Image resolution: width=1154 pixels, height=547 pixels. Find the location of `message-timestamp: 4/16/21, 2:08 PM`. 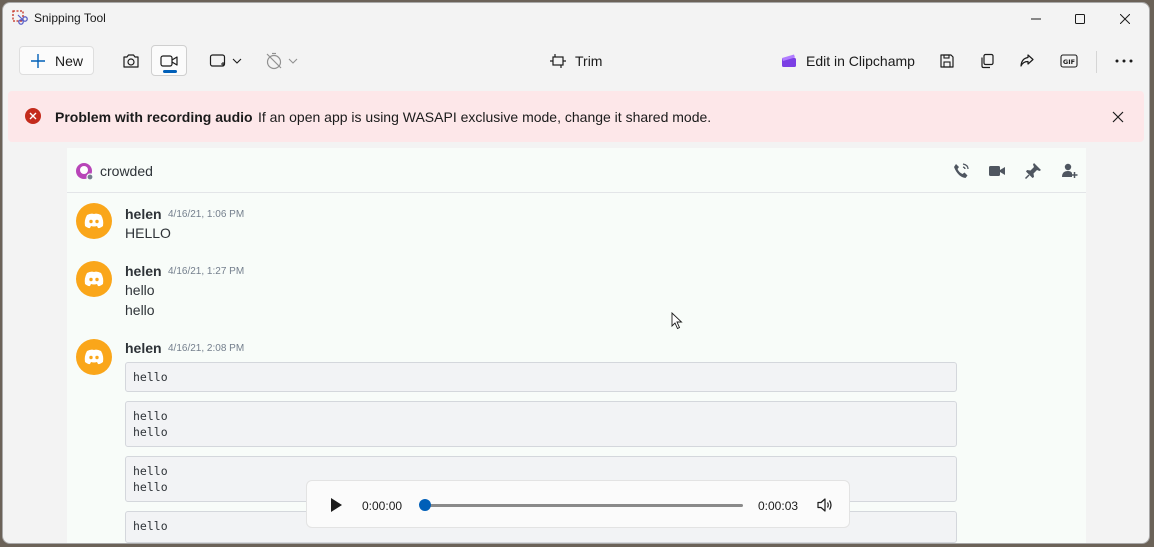

message-timestamp: 4/16/21, 2:08 PM is located at coordinates (206, 348).